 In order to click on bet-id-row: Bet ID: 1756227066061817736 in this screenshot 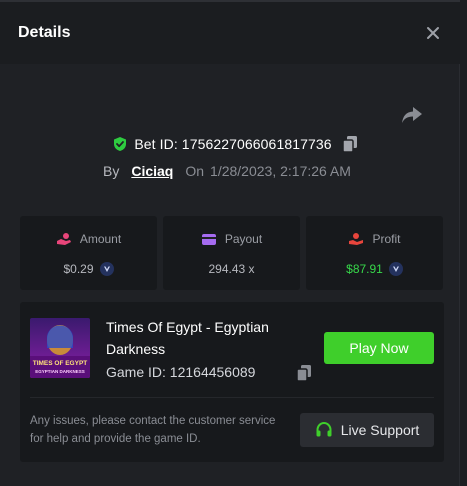, I will do `click(230, 144)`.